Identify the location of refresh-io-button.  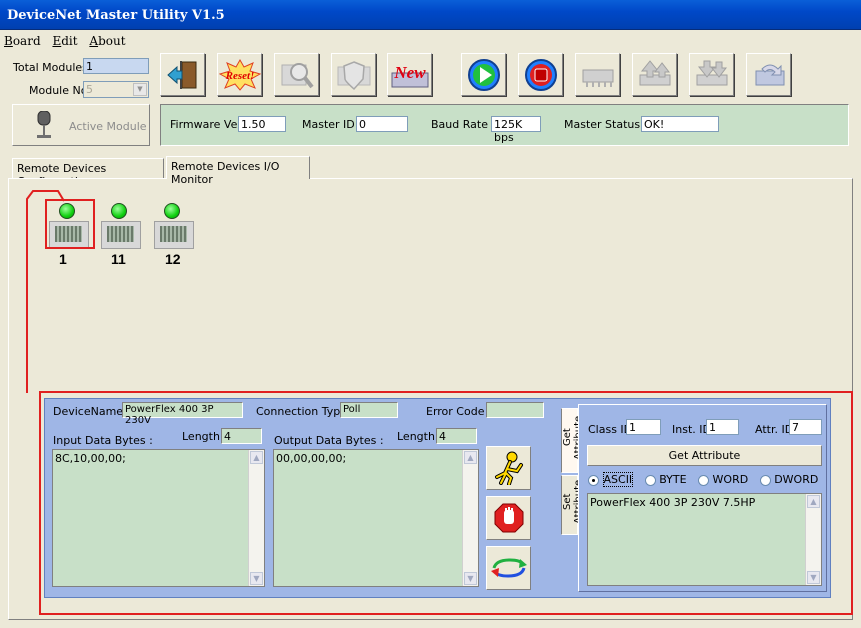
(508, 568).